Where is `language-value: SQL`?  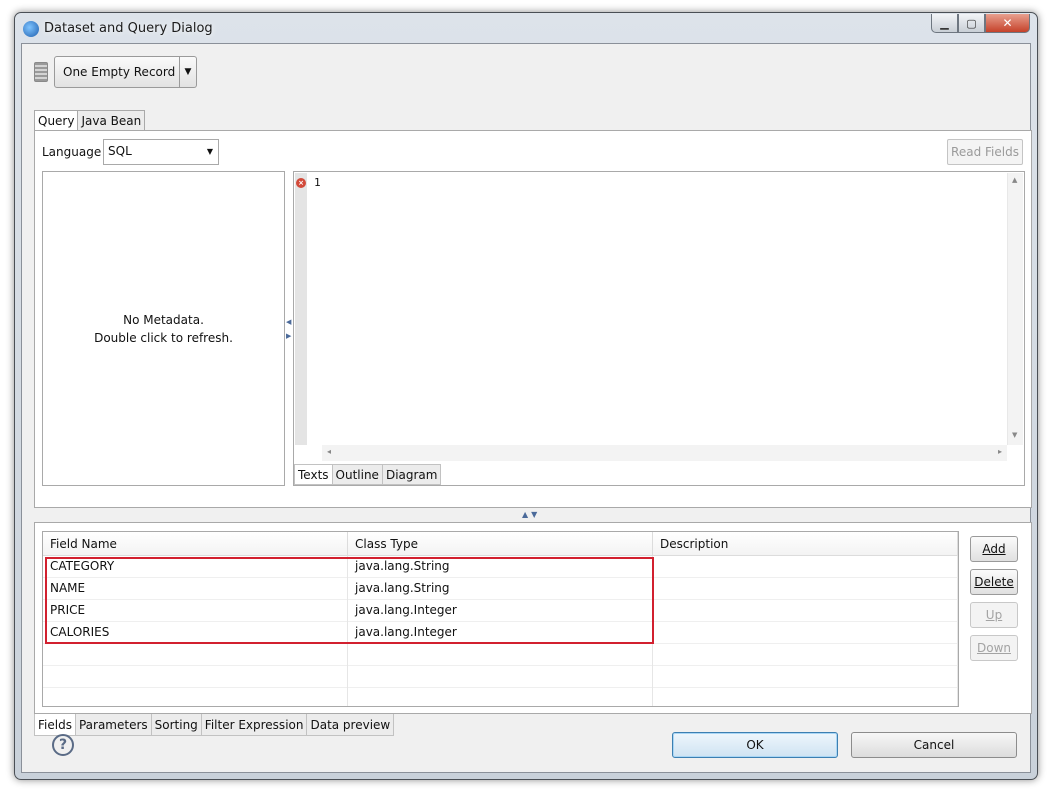
language-value: SQL is located at coordinates (120, 151).